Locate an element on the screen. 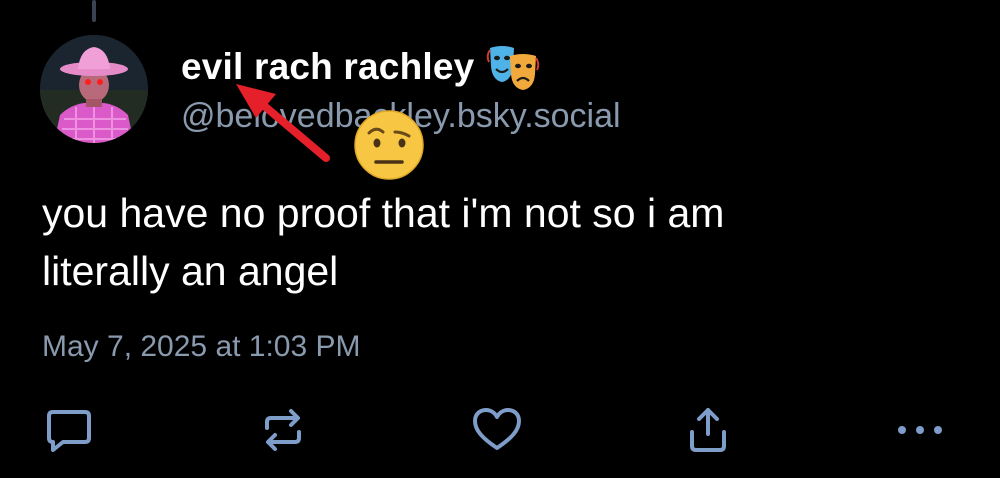 The image size is (1000, 478). display-name: evil rach rachley is located at coordinates (327, 67).